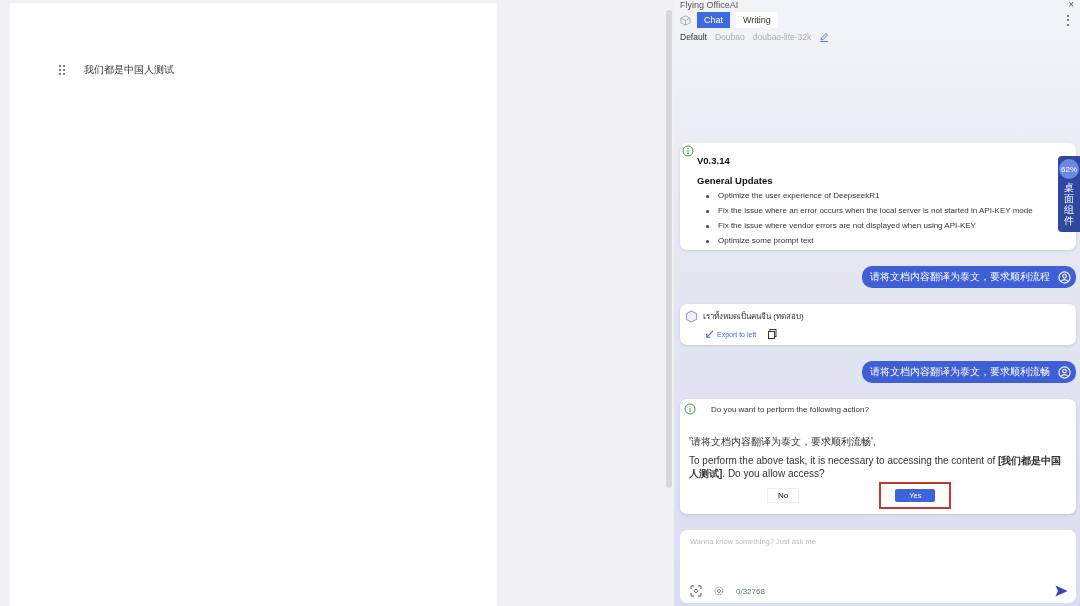  I want to click on message-text: เราทั้งหมดเป็นคนจีน (ทดสอบ), so click(753, 316).